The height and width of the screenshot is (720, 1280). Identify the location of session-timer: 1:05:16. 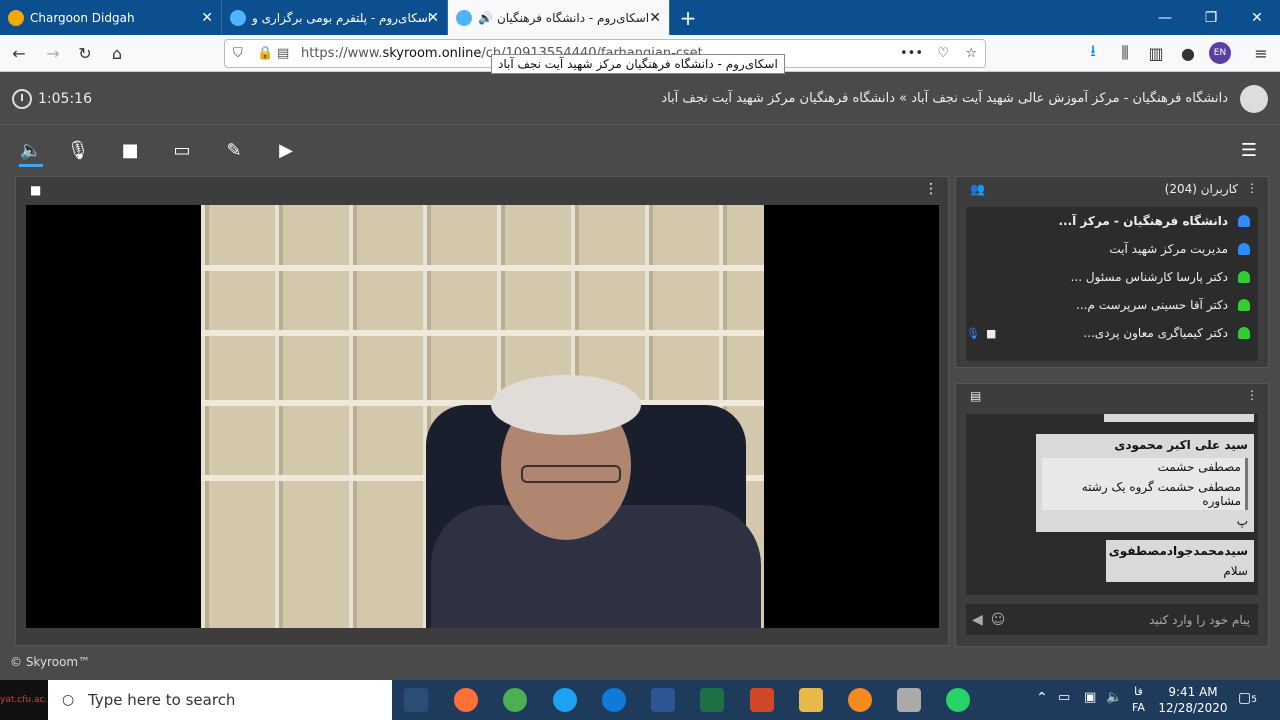
(52, 99).